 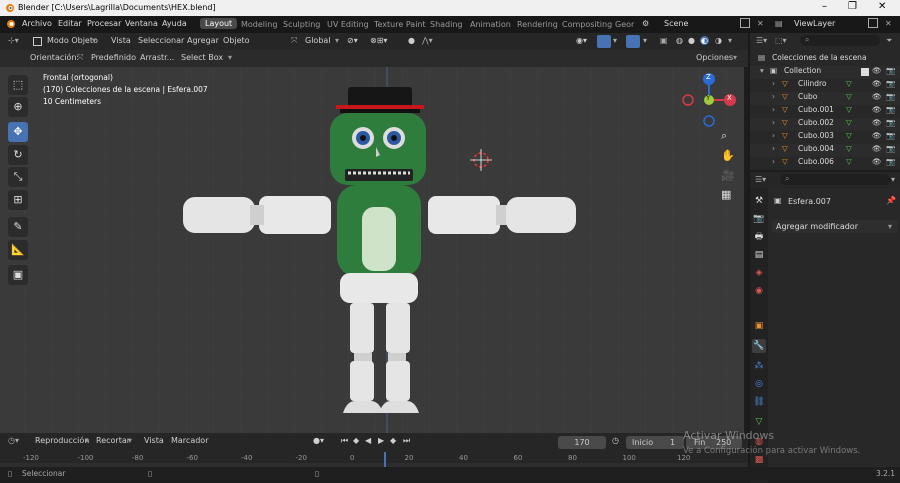 What do you see at coordinates (664, 40) in the screenshot?
I see `xray-icon: ▣` at bounding box center [664, 40].